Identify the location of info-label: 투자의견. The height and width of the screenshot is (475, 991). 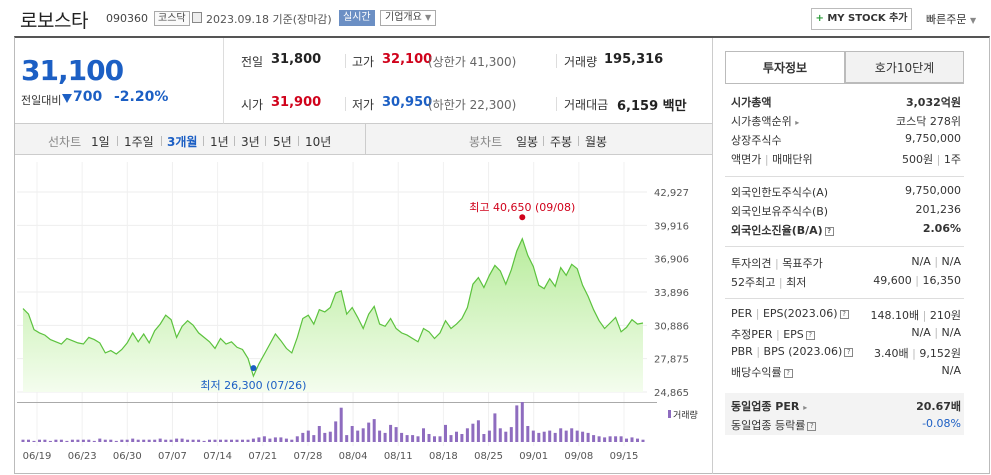
(751, 263).